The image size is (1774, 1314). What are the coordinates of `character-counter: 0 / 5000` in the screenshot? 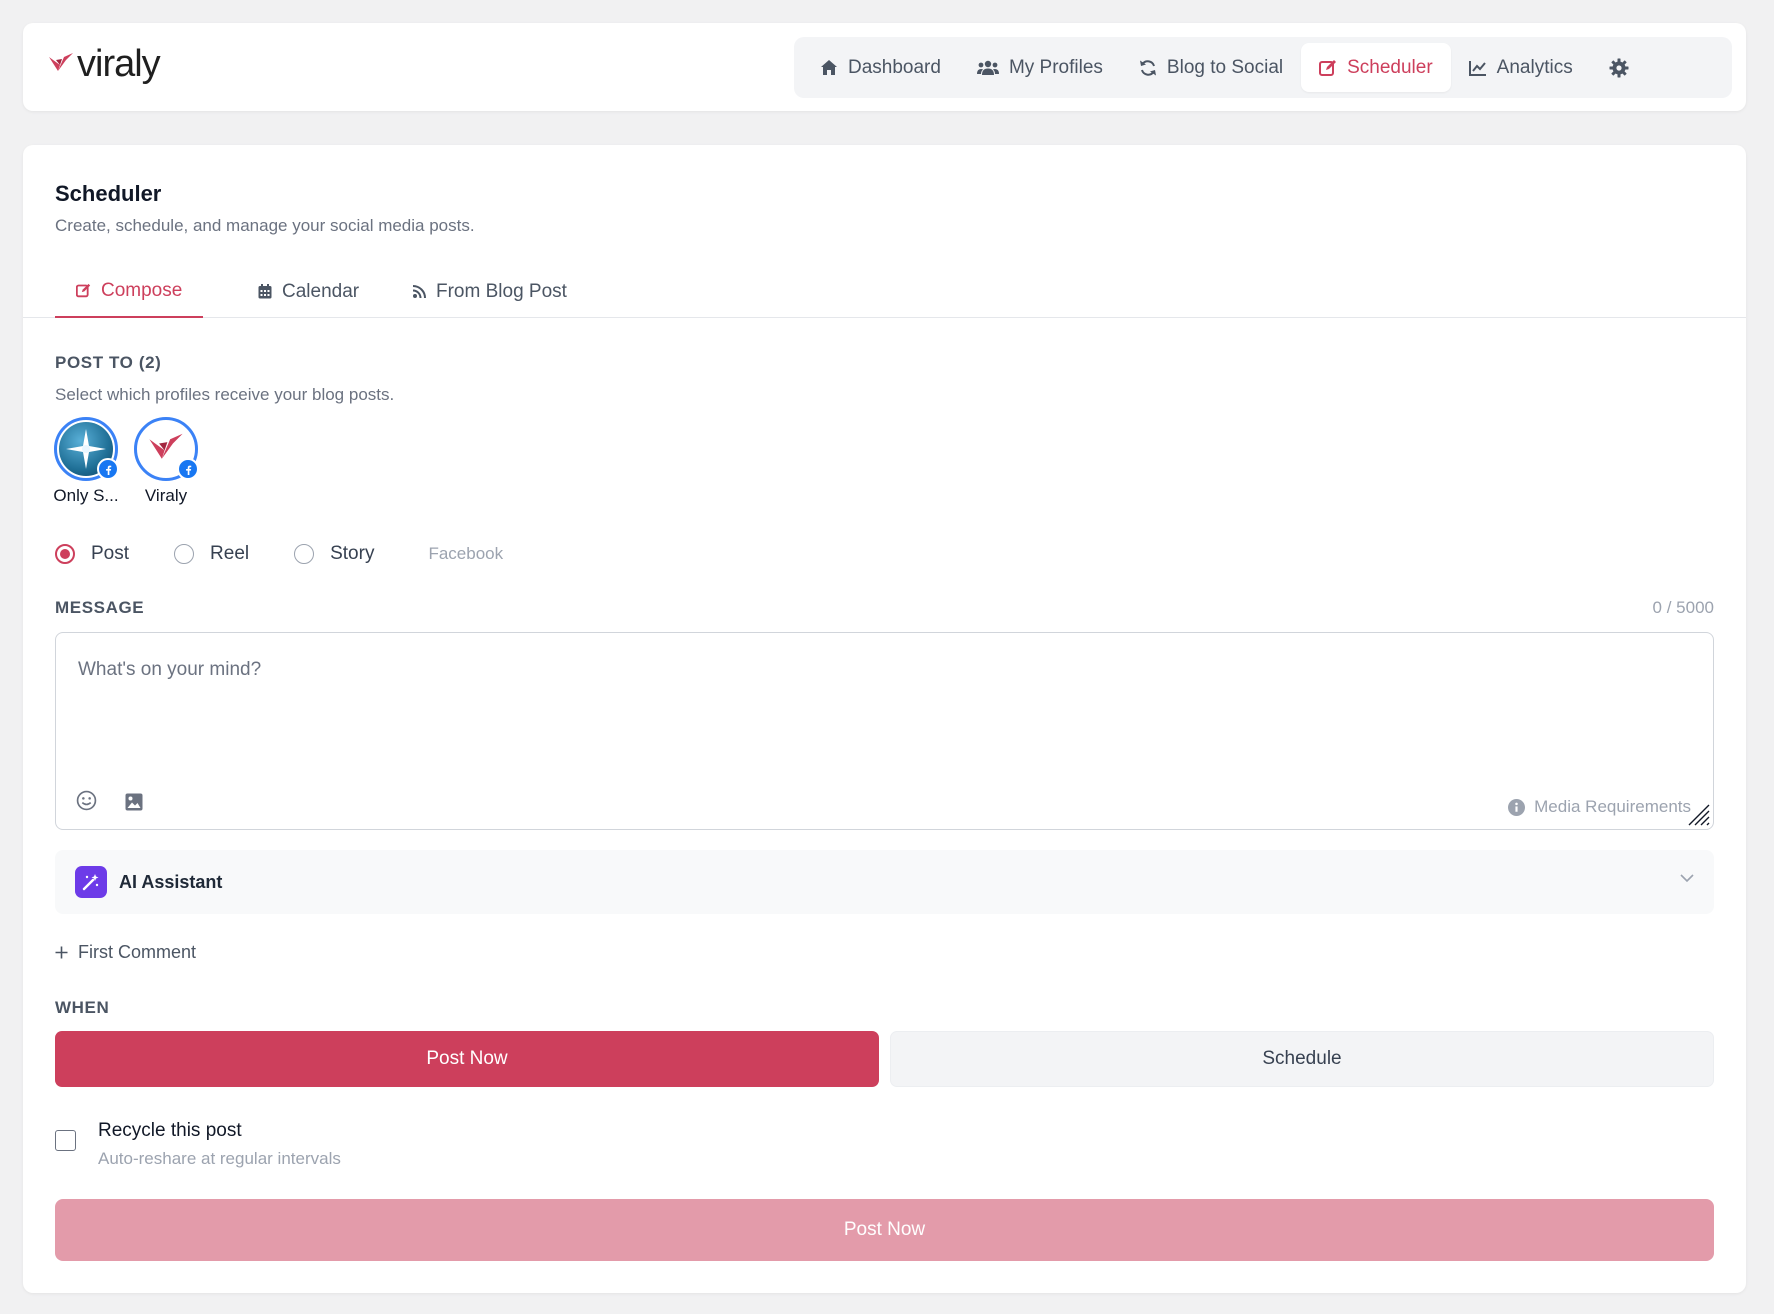 It's located at (1683, 607).